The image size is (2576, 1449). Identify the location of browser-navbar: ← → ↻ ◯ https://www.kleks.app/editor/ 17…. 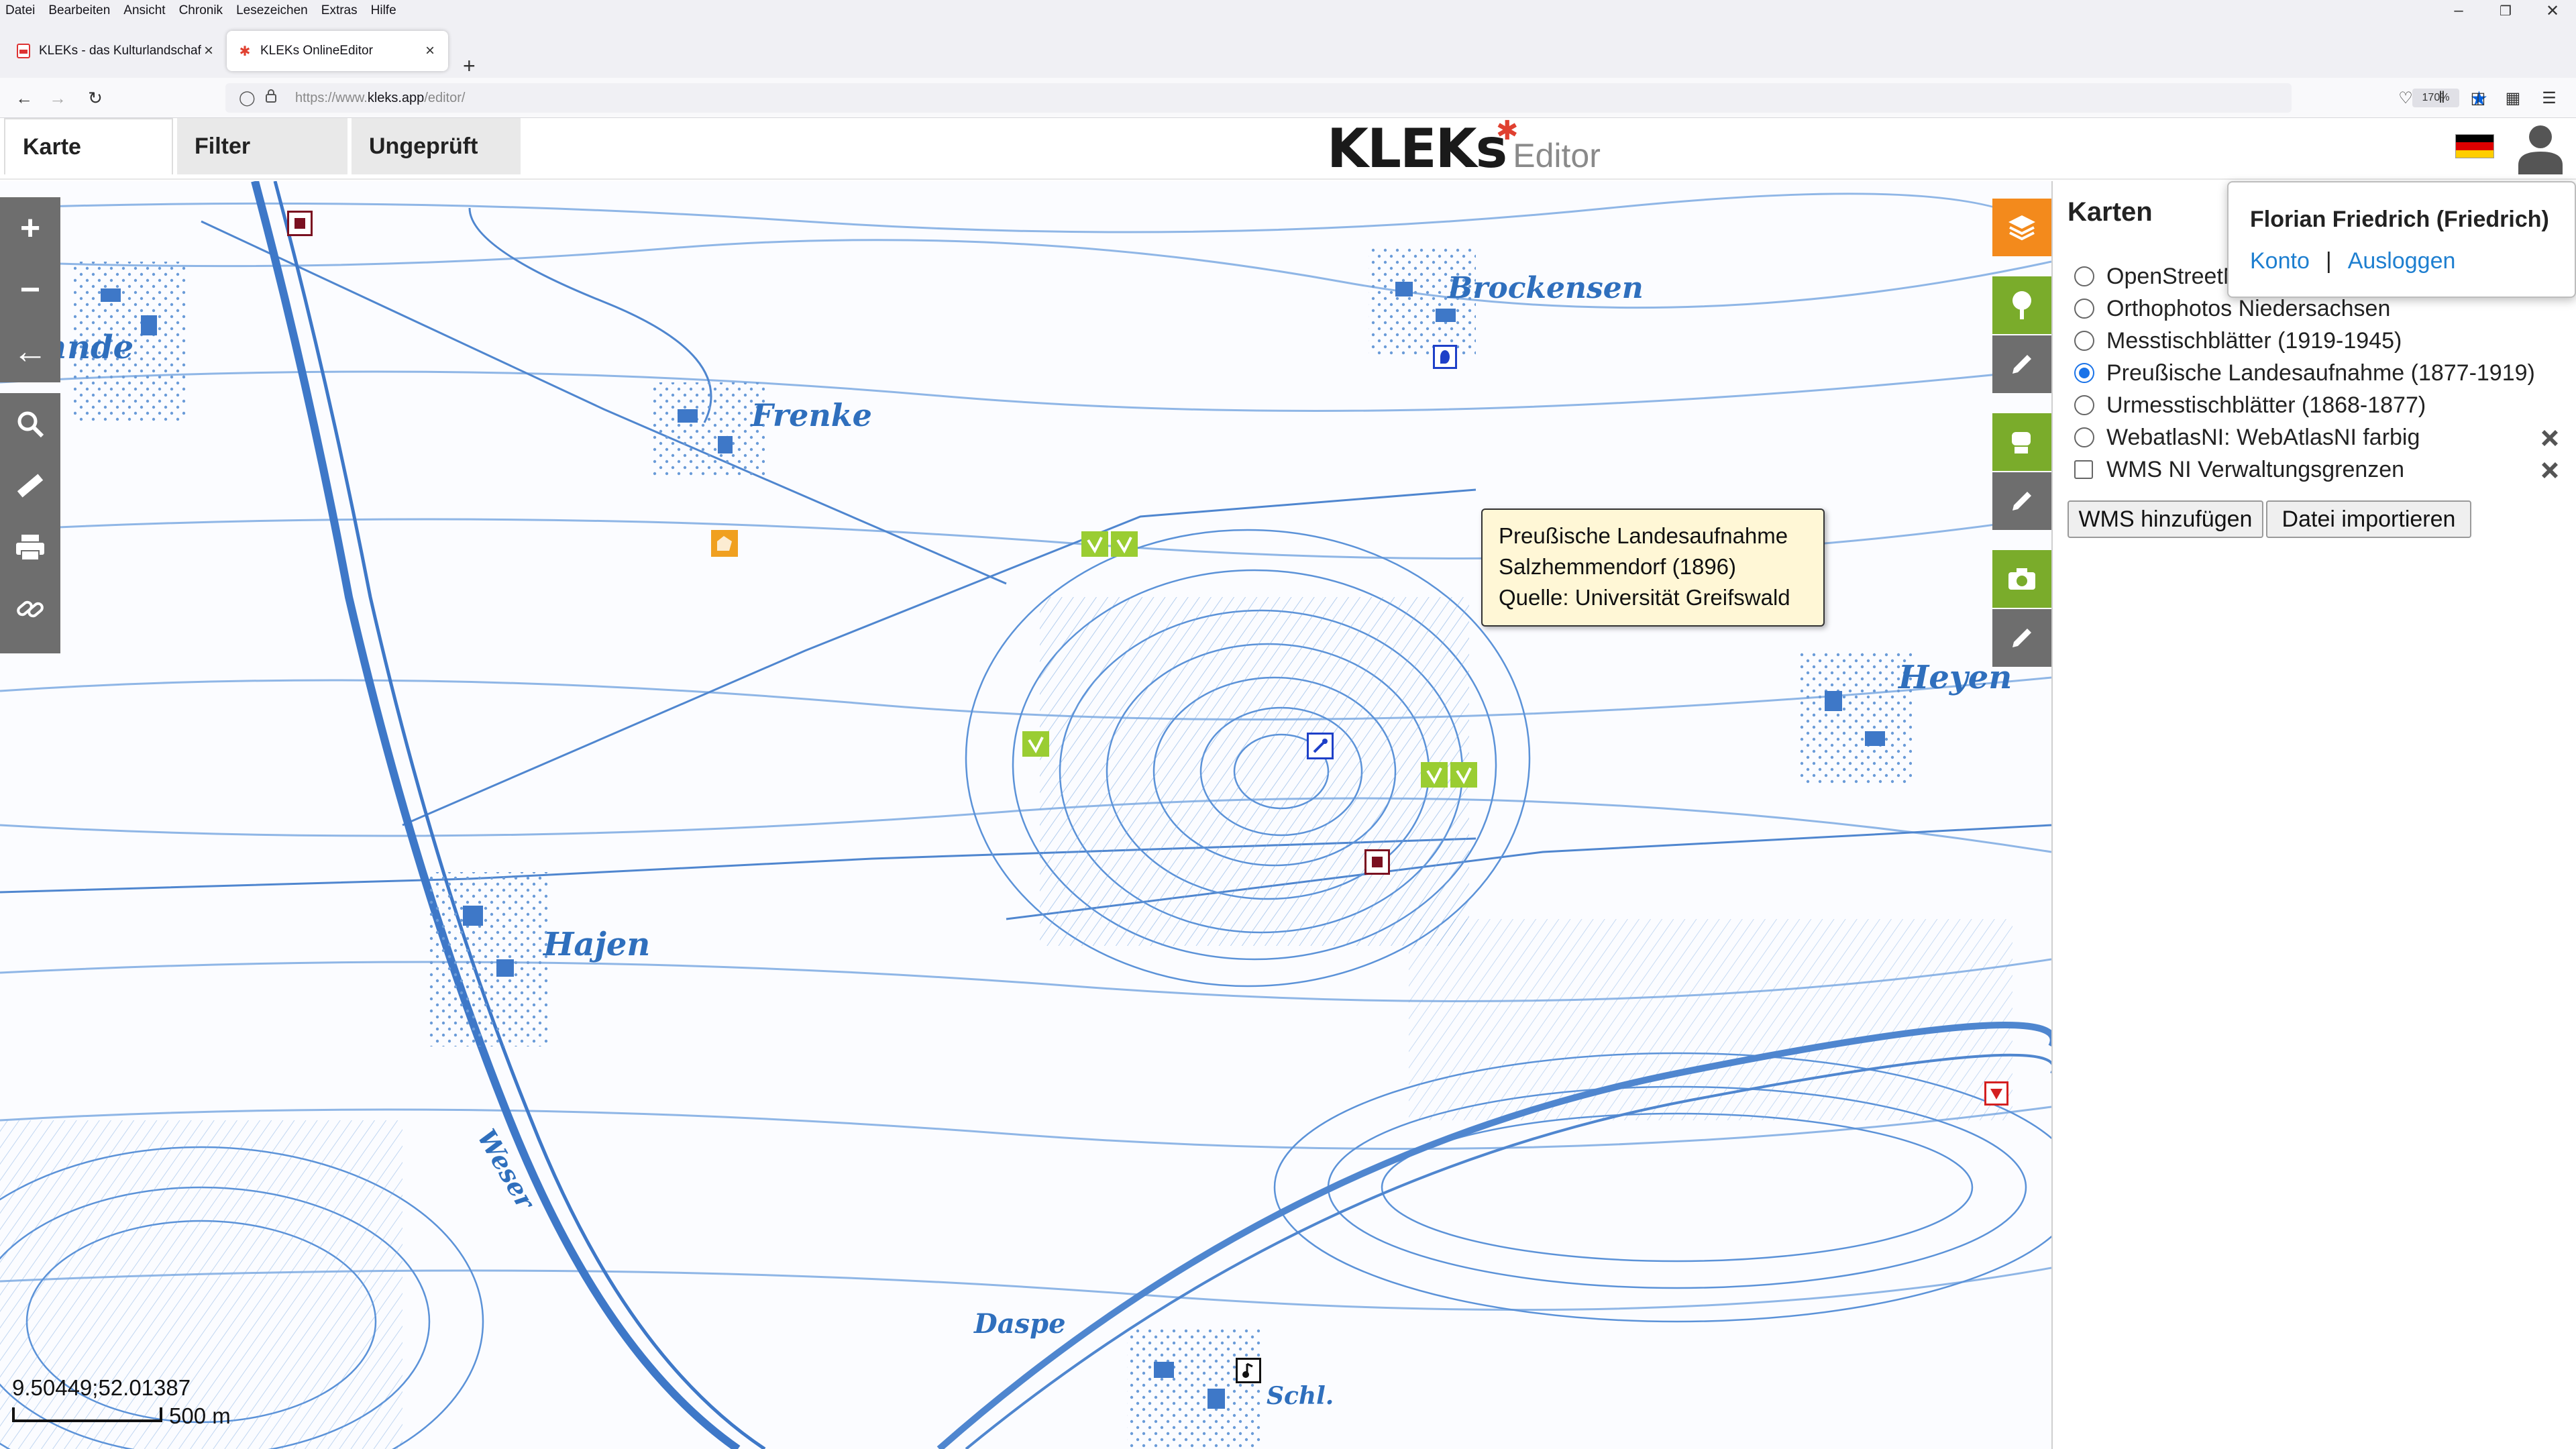
(1288, 98).